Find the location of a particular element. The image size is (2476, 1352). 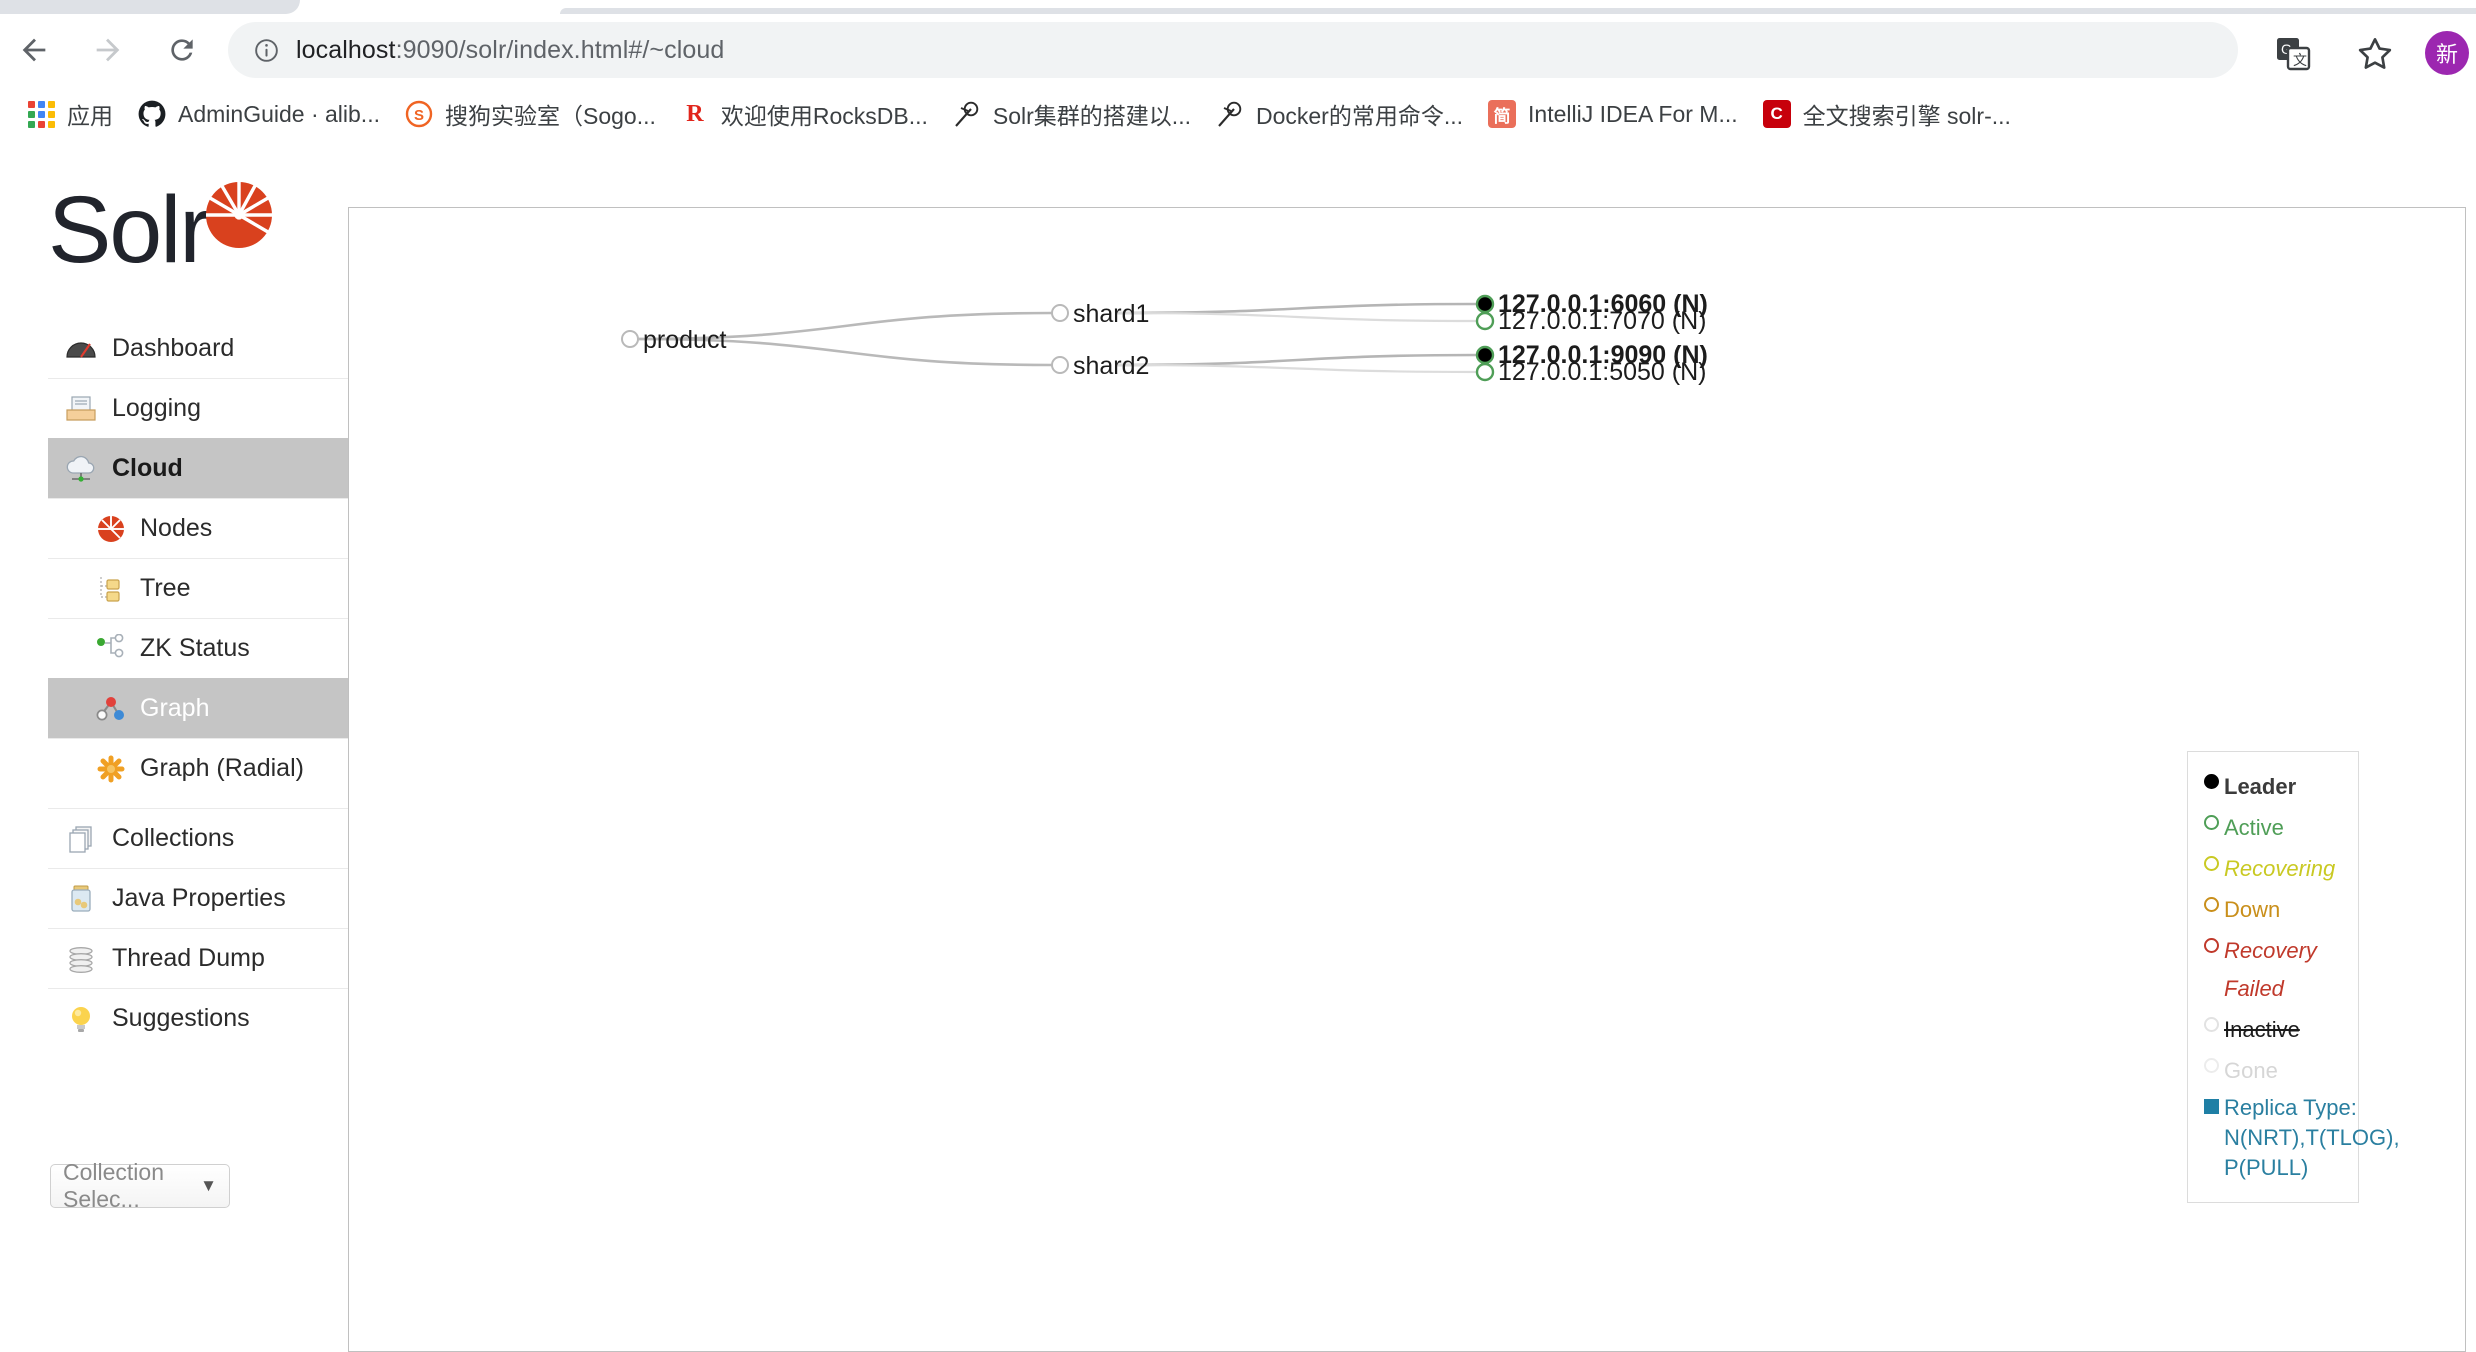

cloud-submenu: Nodes Tree ZK Status Graph Graph (Radial) is located at coordinates (198, 648).